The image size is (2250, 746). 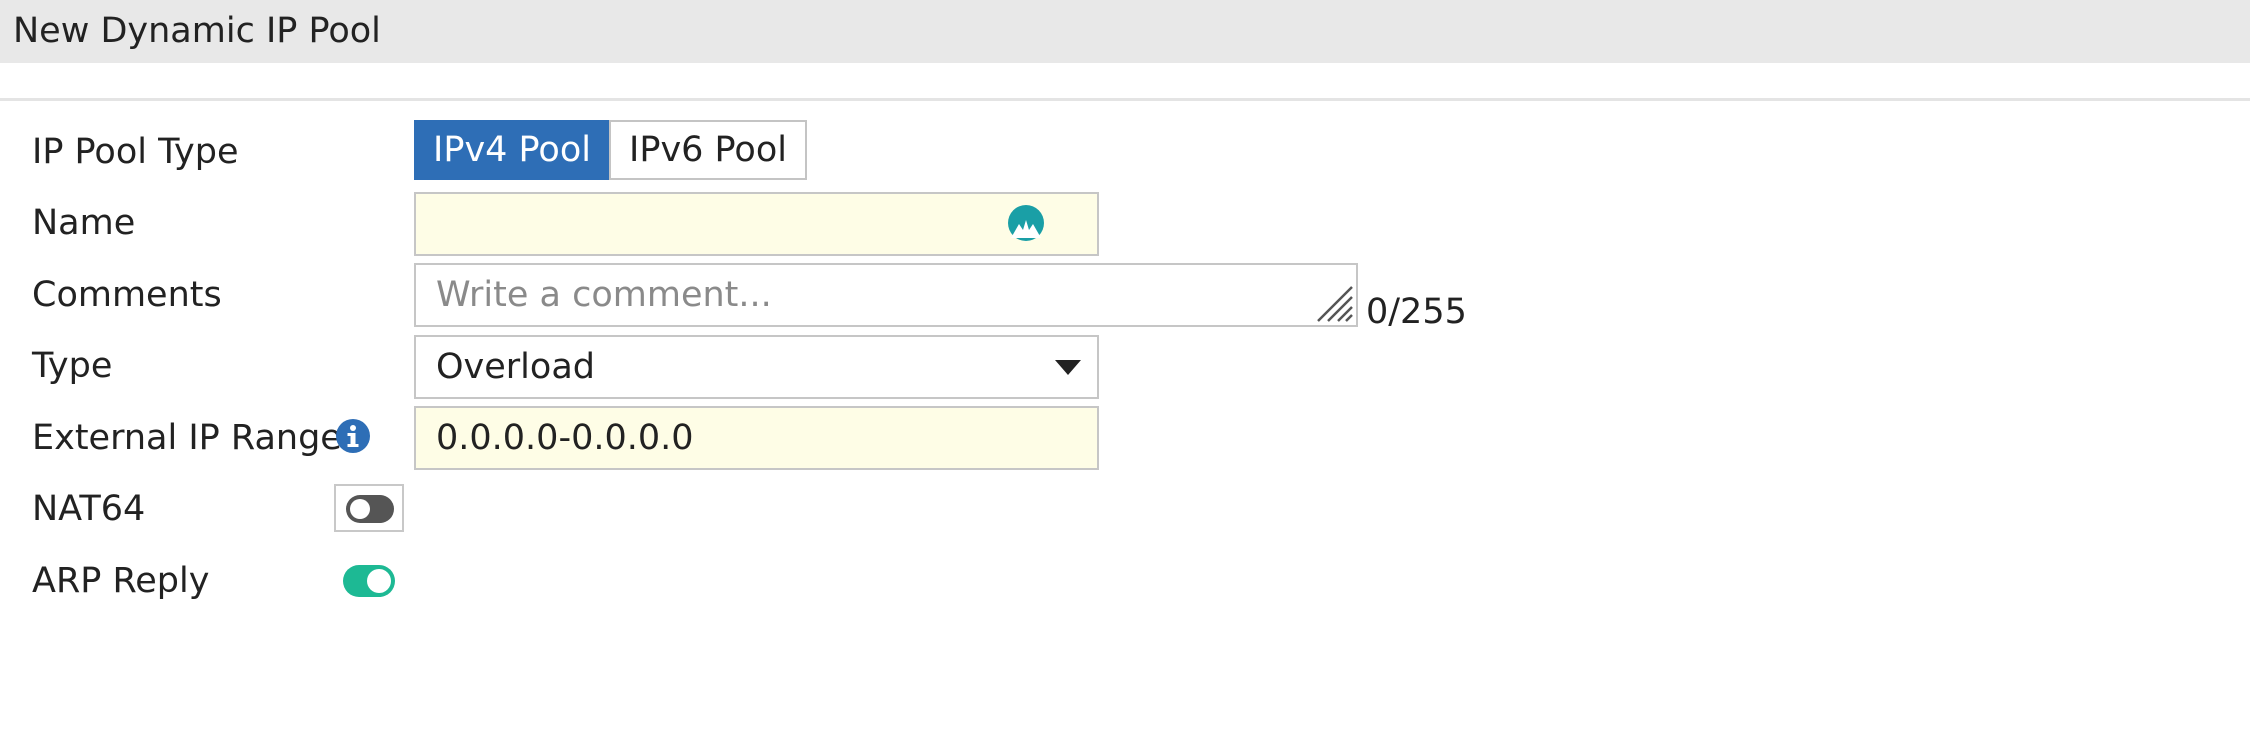 I want to click on info-icon, so click(x=353, y=436).